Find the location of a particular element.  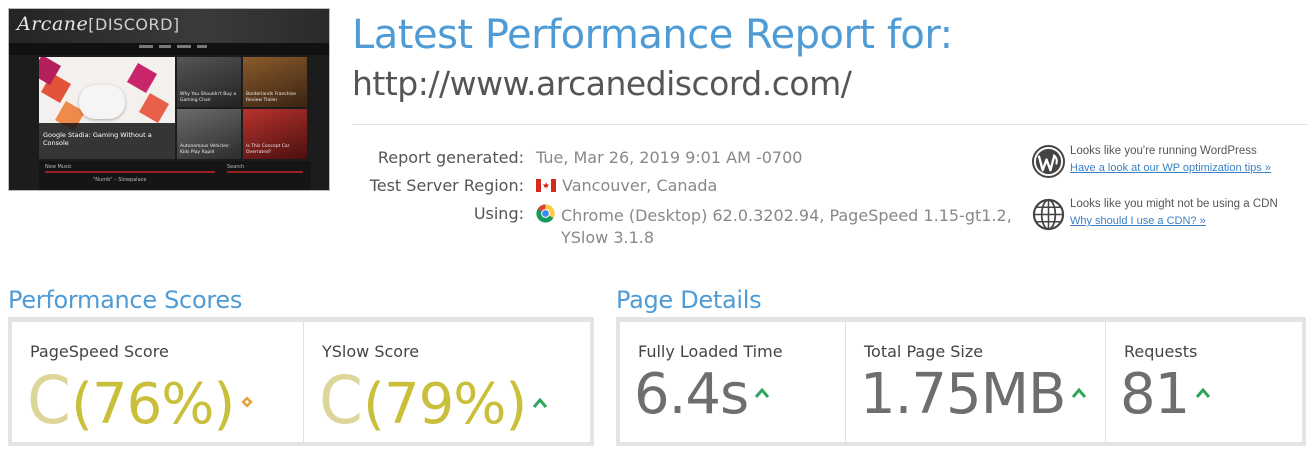

pagespeed-score-value: C(76%) is located at coordinates (140, 400).